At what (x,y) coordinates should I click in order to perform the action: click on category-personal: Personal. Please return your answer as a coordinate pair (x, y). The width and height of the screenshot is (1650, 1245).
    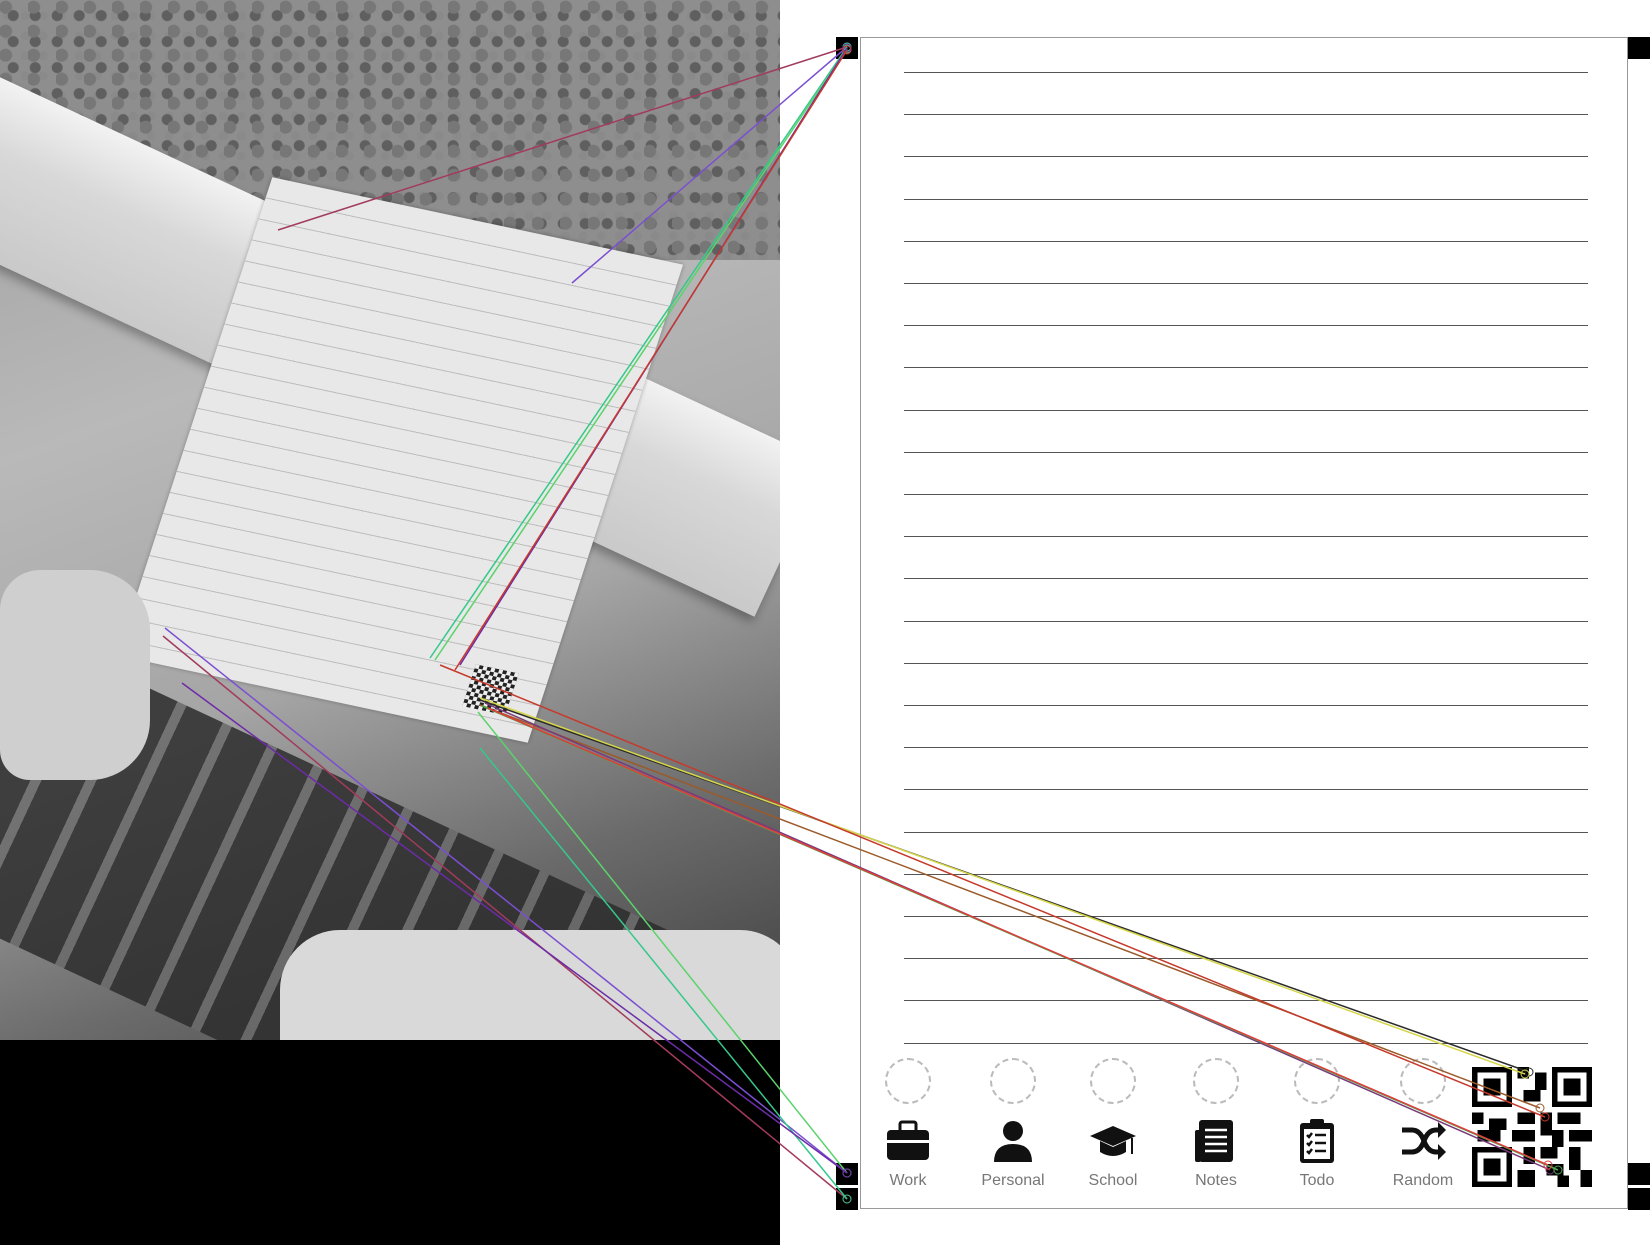
    Looking at the image, I should click on (1013, 1124).